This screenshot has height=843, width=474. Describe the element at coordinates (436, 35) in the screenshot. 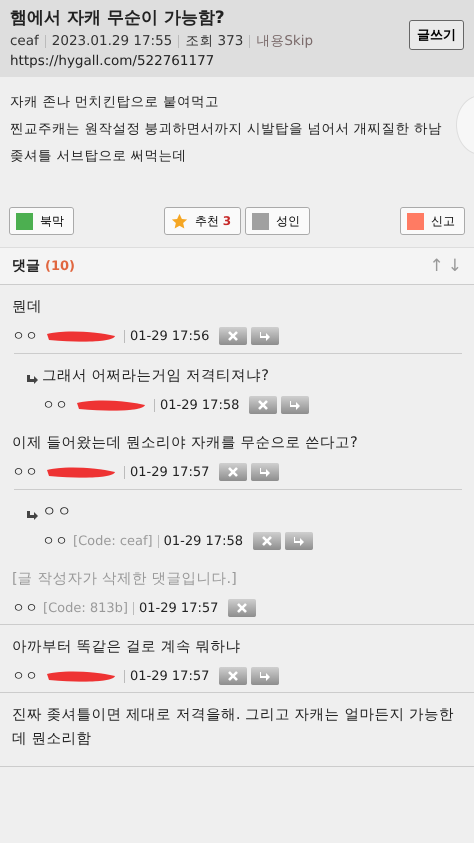

I see `write-button: 글쓰기` at that location.